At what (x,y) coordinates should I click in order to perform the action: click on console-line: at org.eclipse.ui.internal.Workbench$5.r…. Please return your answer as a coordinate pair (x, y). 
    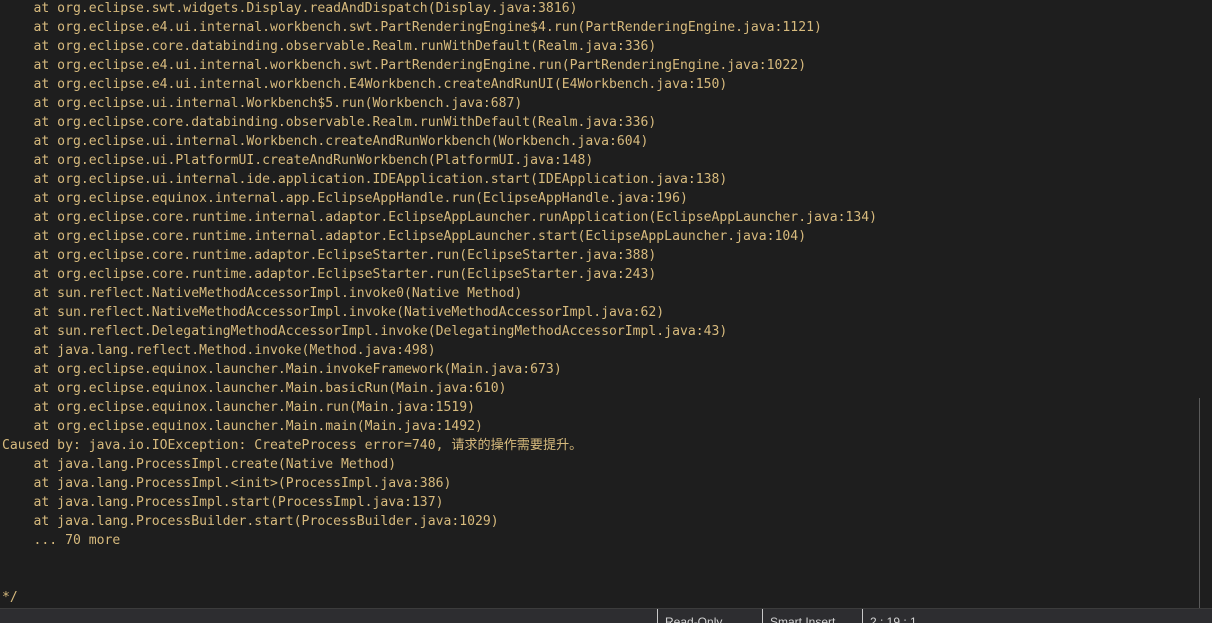
    Looking at the image, I should click on (262, 103).